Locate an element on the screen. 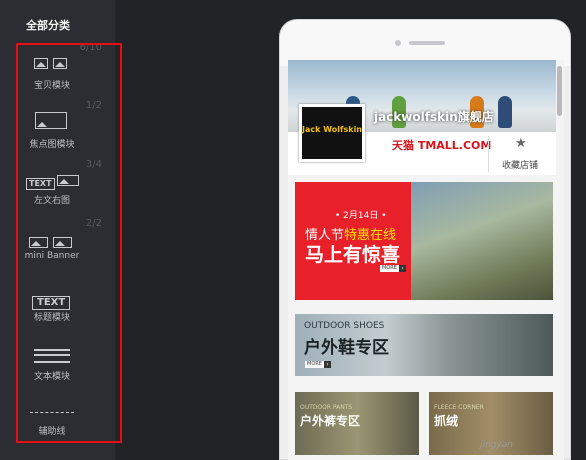 This screenshot has width=586, height=460. tmall-logo: 天猫 TMALL.COM is located at coordinates (442, 145).